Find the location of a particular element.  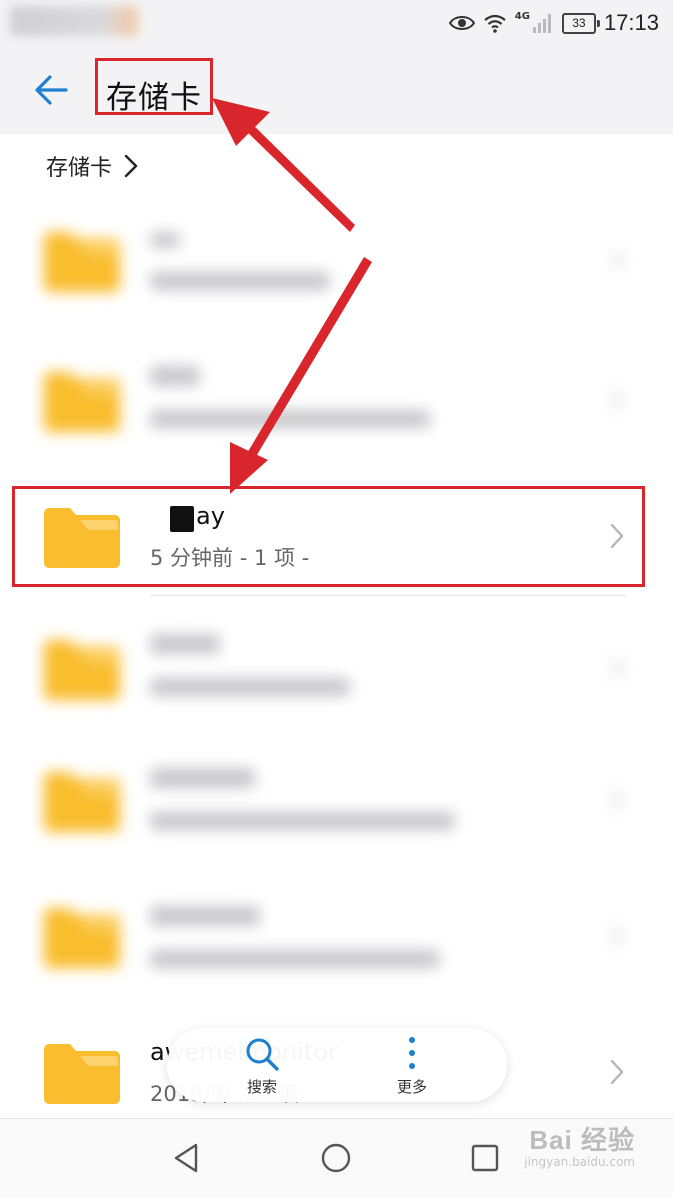

status-bar: 4G 33 17:13 is located at coordinates (336, 23).